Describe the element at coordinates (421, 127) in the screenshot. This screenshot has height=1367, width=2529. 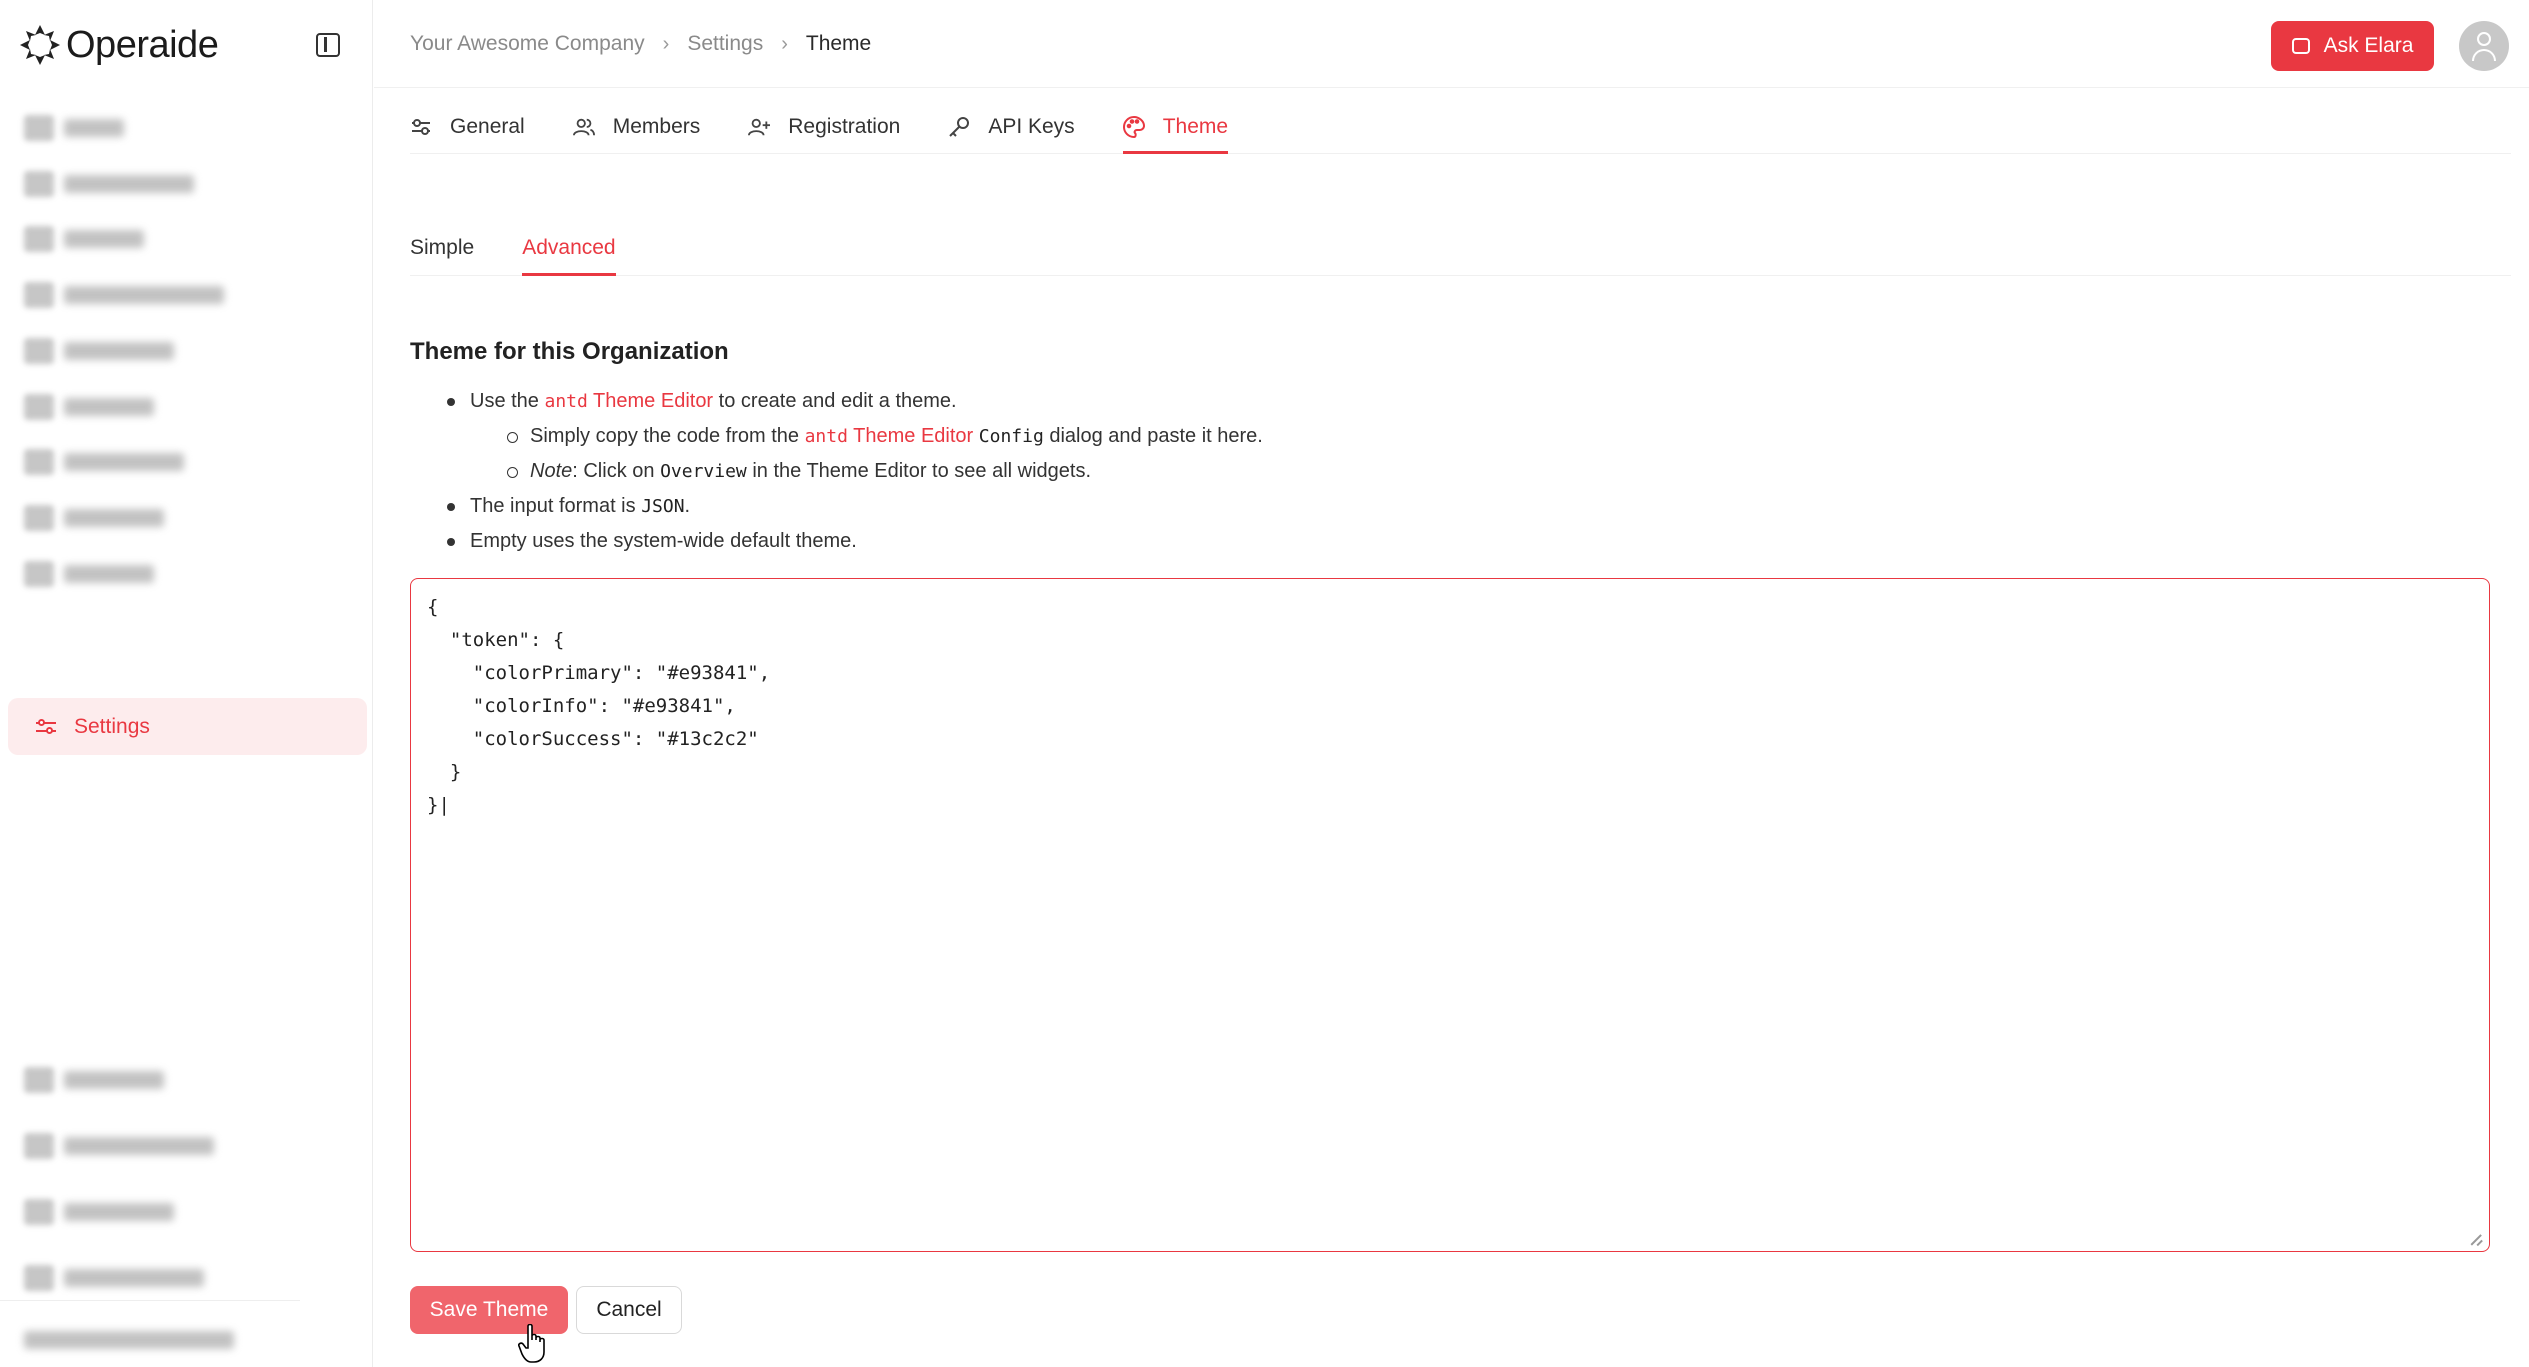
I see `sliders-icon` at that location.